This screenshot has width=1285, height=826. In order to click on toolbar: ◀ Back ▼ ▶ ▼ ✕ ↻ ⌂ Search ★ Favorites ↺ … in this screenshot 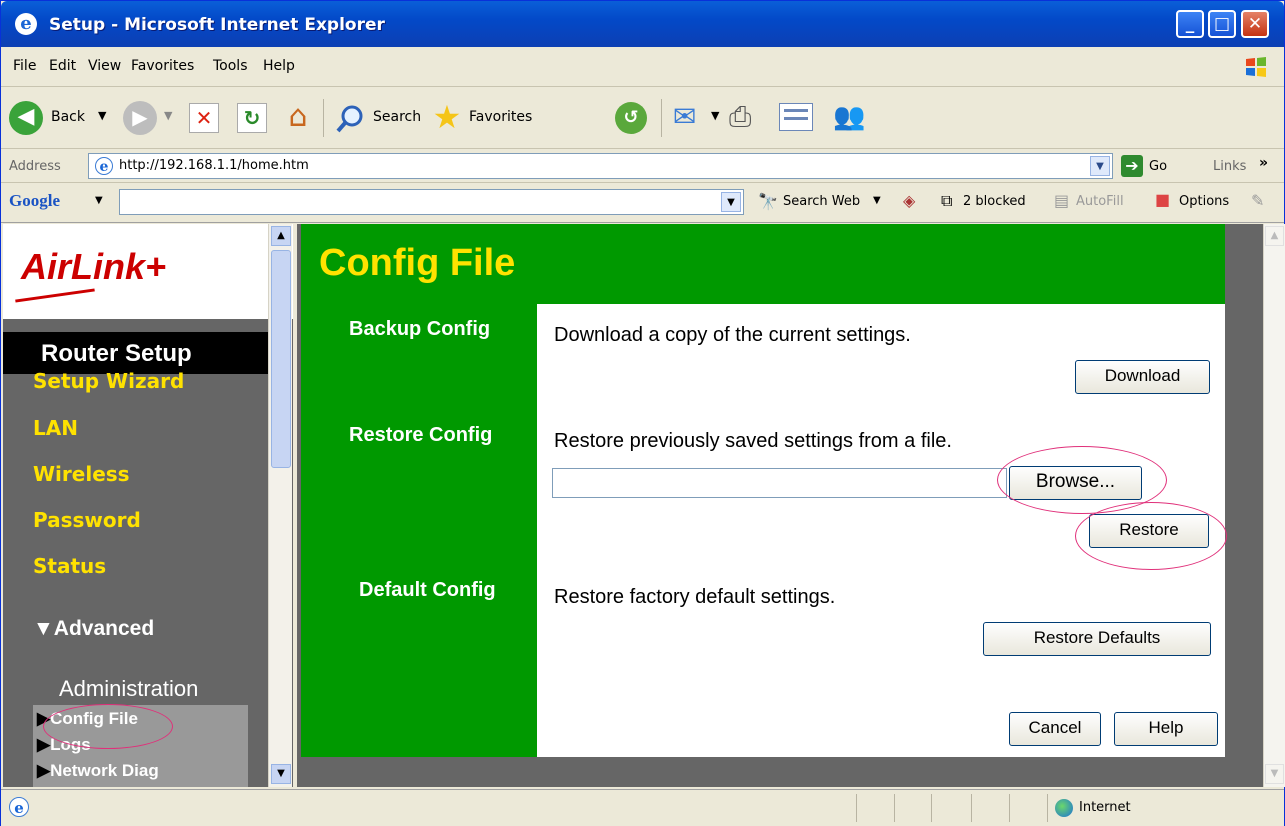, I will do `click(642, 118)`.